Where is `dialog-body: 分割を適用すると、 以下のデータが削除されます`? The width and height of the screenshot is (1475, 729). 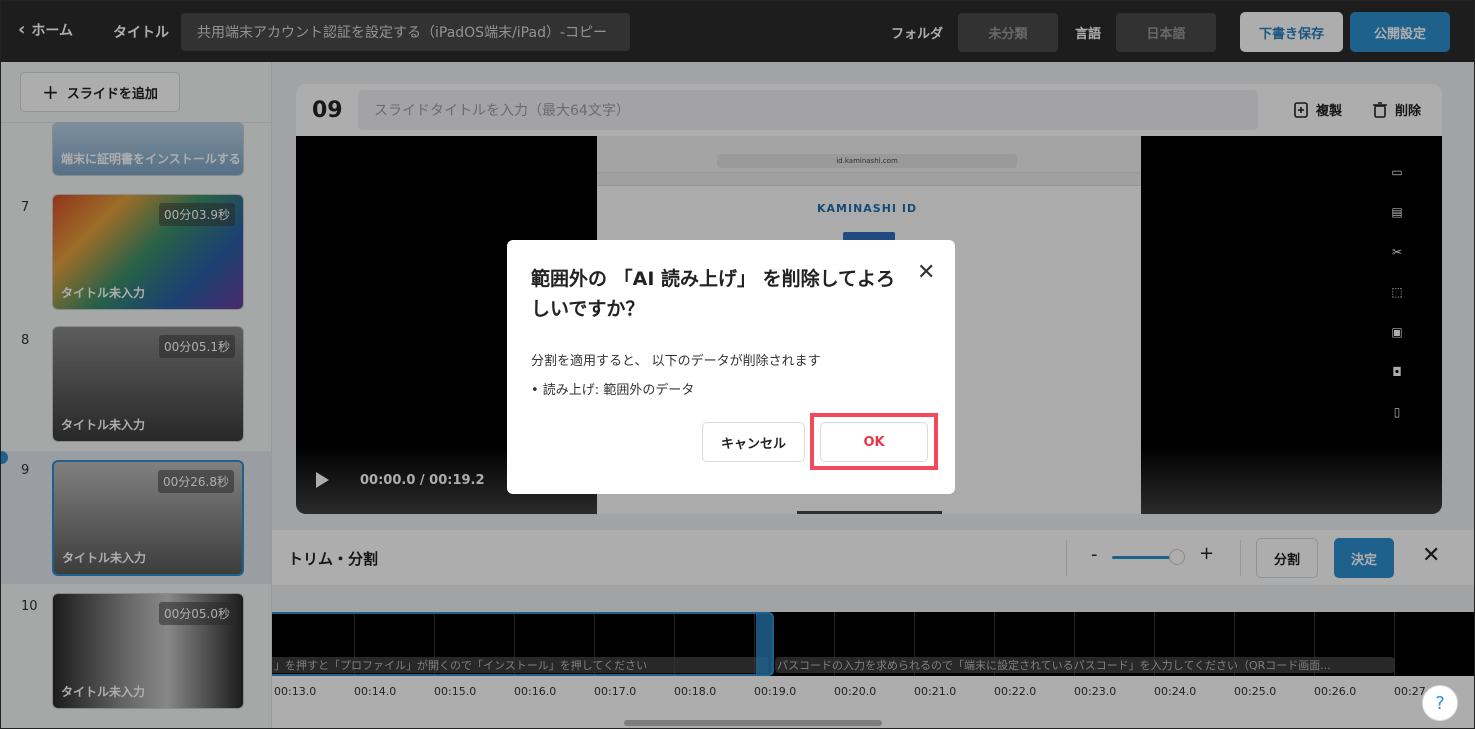
dialog-body: 分割を適用すると、 以下のデータが削除されます is located at coordinates (676, 361).